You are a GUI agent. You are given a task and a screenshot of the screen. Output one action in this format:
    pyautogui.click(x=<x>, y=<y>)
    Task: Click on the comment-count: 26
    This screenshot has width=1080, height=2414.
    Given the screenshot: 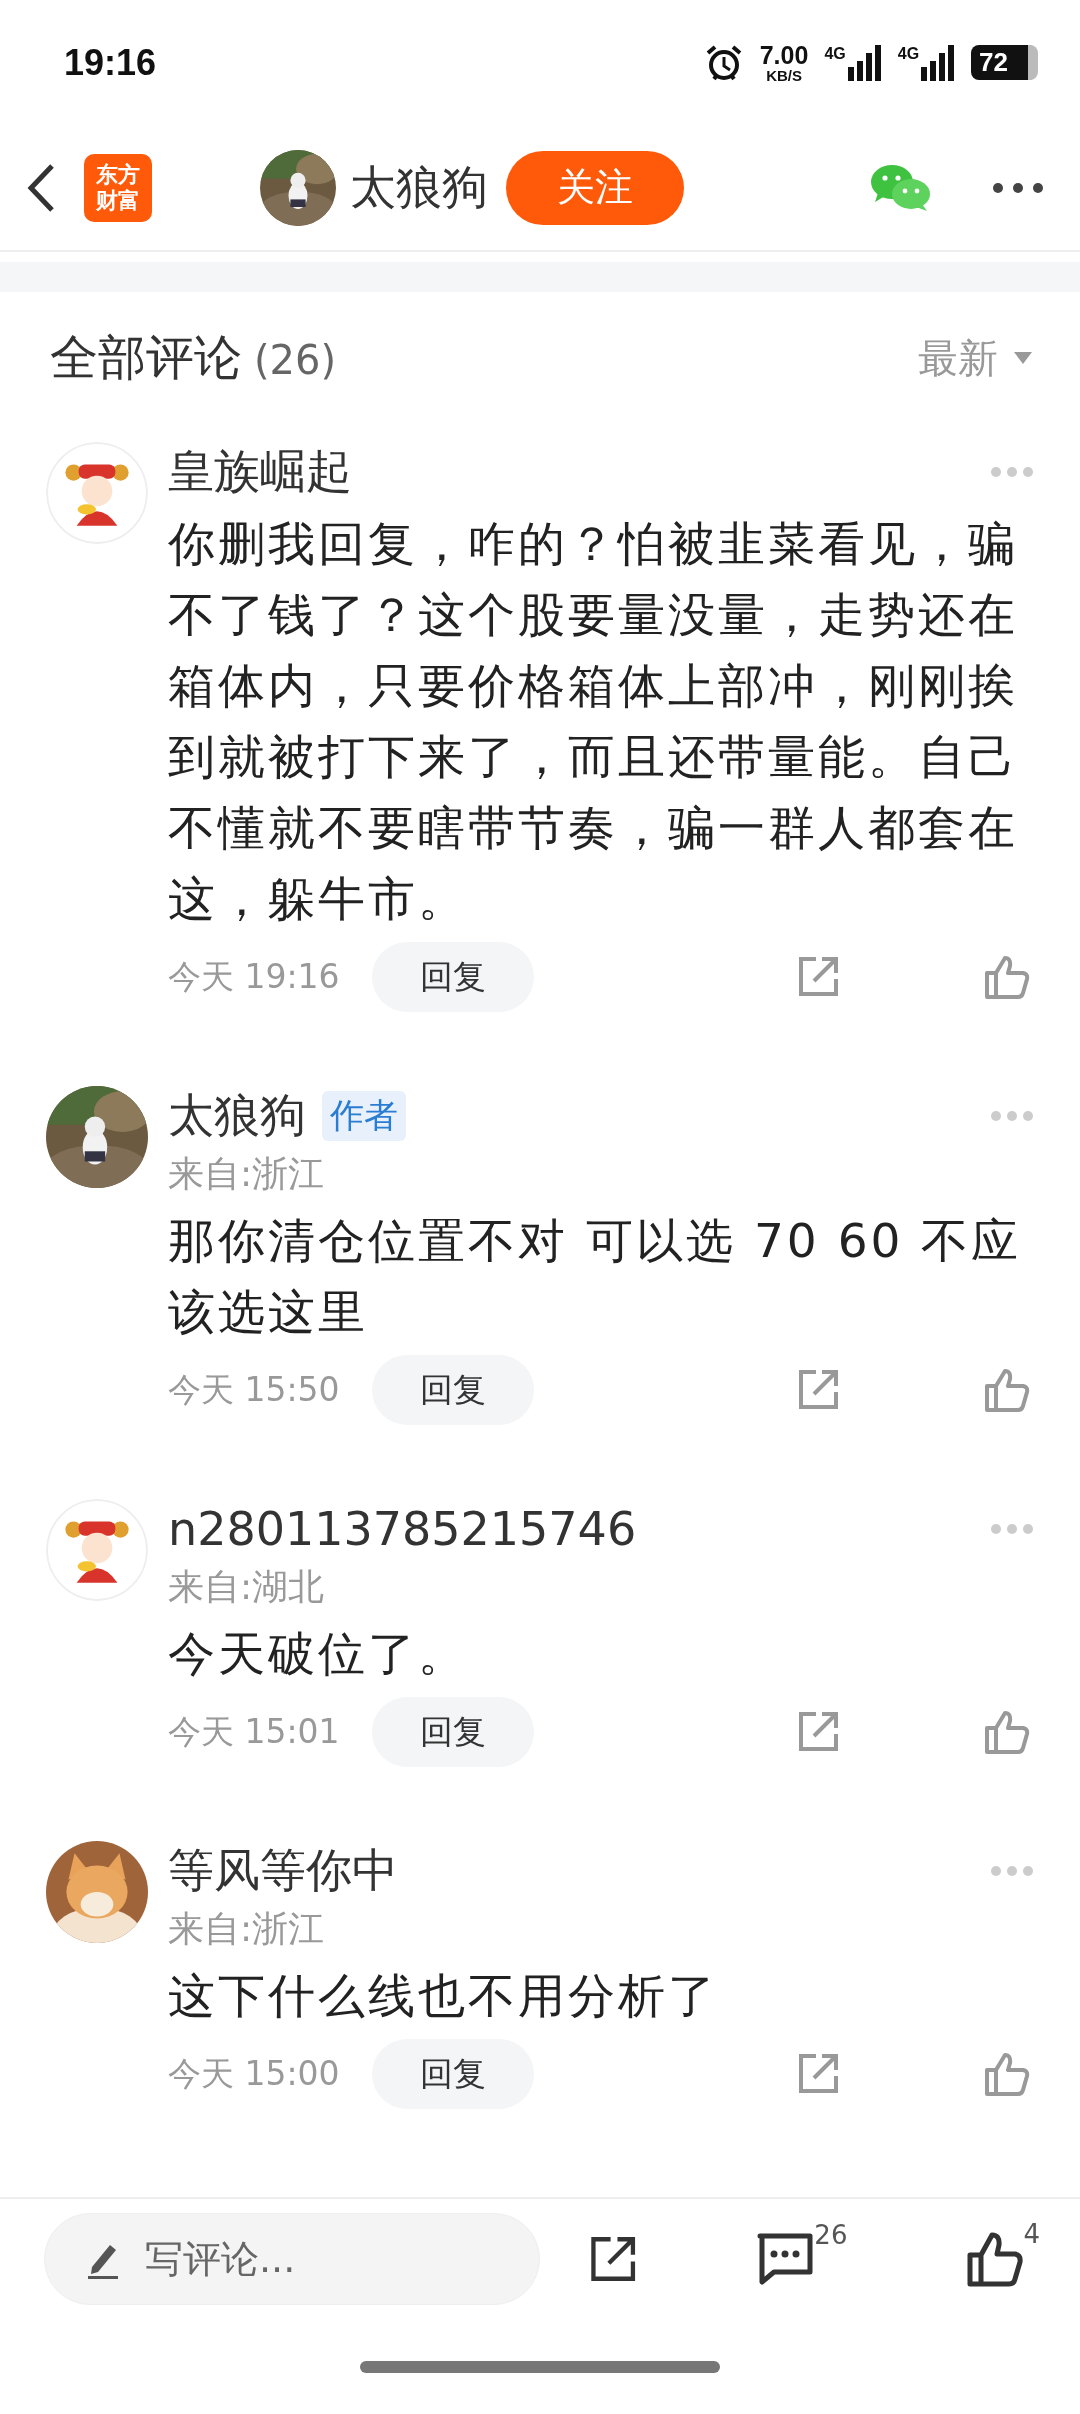 What is the action you would take?
    pyautogui.click(x=831, y=2235)
    